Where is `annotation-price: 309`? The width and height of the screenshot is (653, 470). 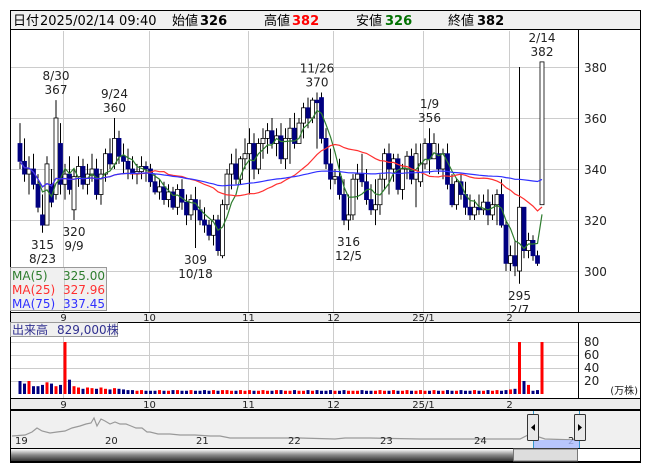
annotation-price: 309 is located at coordinates (195, 260).